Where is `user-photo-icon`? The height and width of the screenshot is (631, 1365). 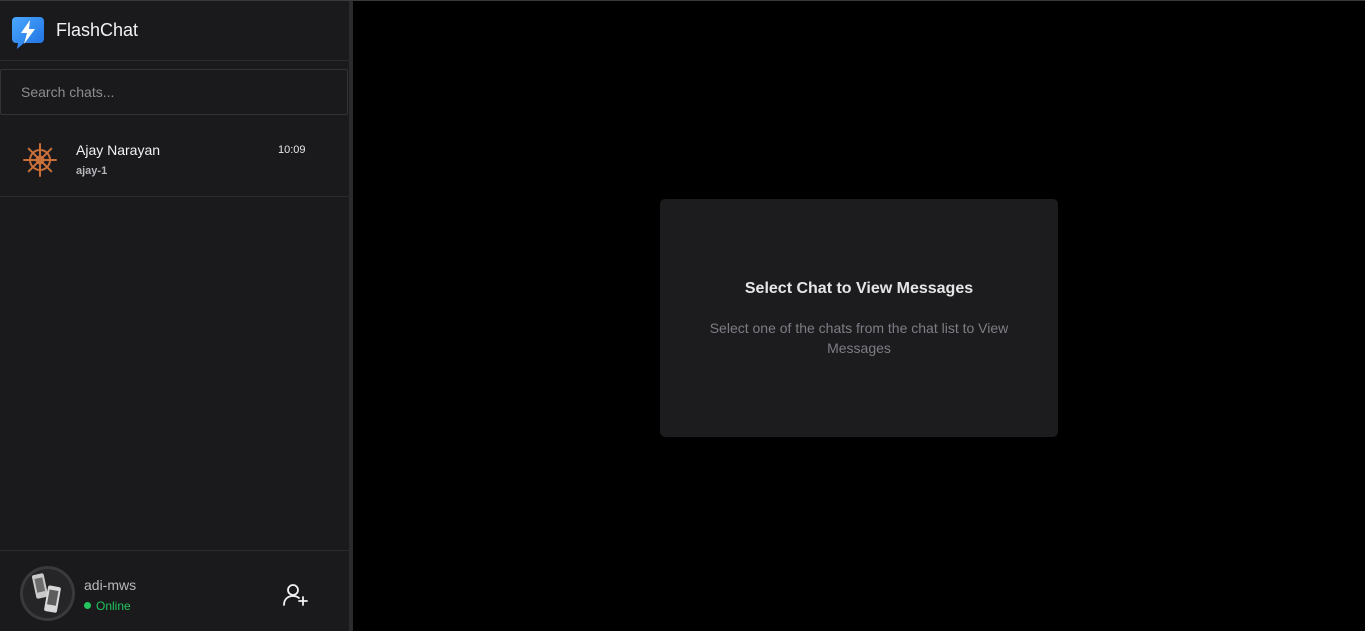
user-photo-icon is located at coordinates (47, 593).